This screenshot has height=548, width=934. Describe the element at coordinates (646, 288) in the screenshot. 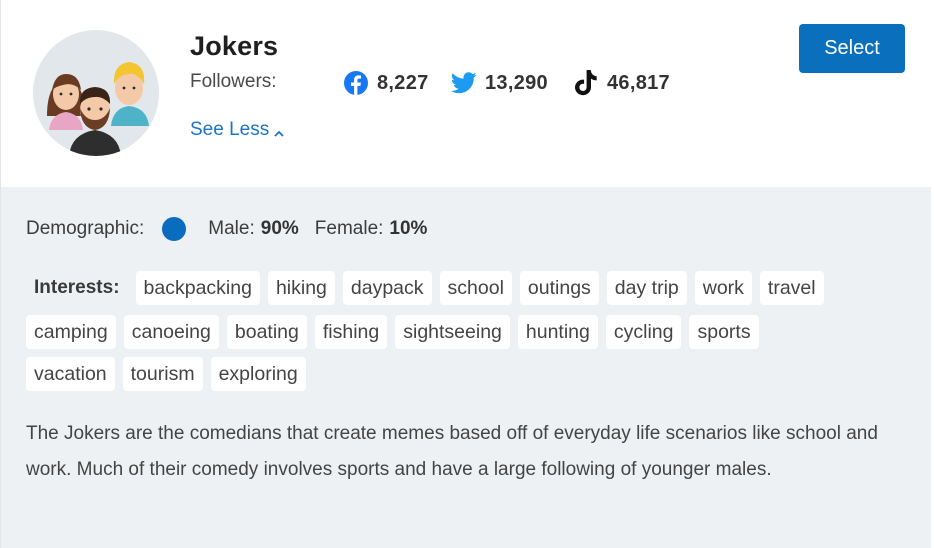

I see `interest-tag: day trip` at that location.